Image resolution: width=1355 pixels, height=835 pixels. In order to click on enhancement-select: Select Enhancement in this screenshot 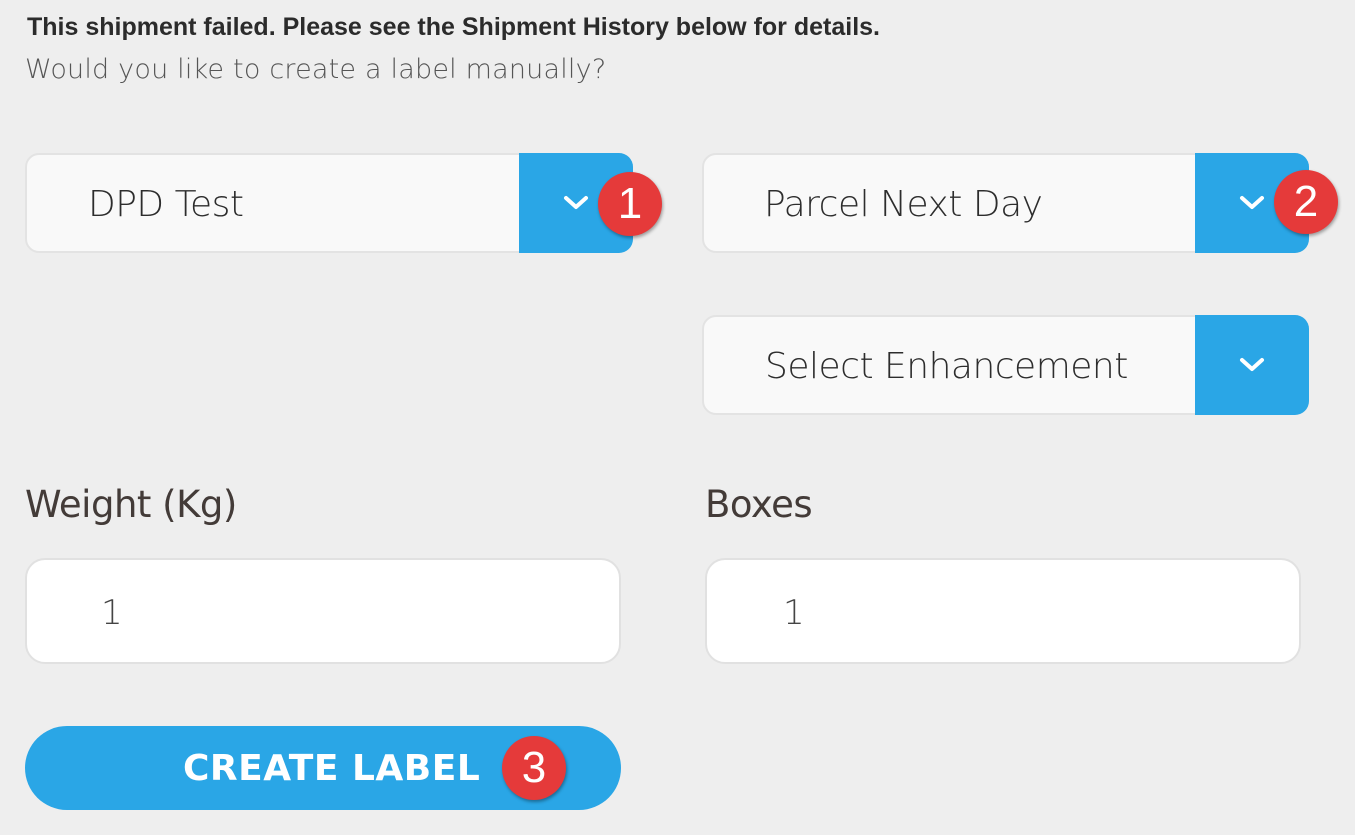, I will do `click(1005, 365)`.